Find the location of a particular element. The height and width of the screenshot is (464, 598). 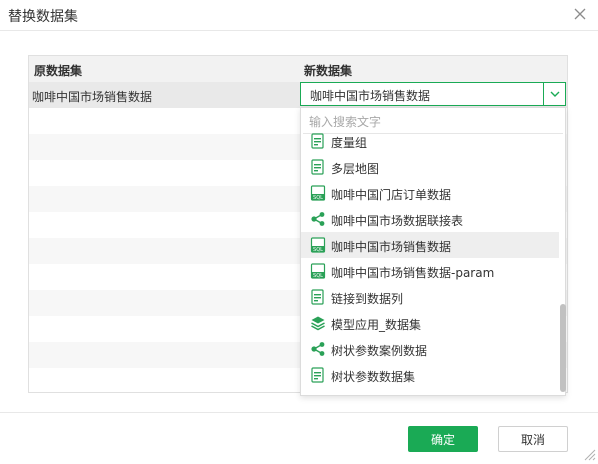

dataset-option-label: 链接到数据列 is located at coordinates (367, 299).